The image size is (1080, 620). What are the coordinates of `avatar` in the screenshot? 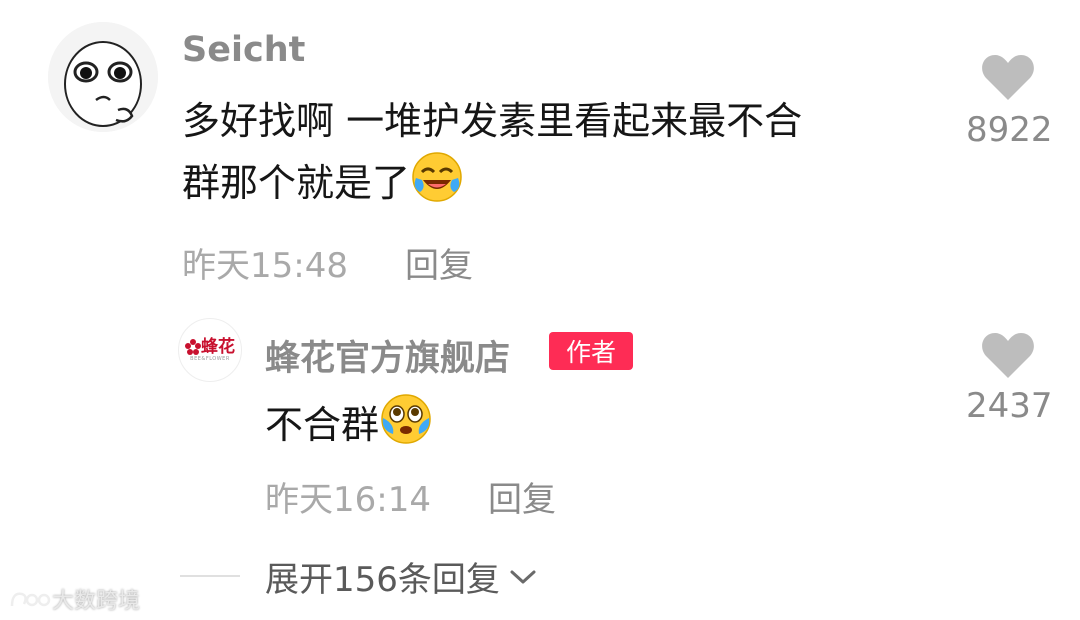 It's located at (103, 77).